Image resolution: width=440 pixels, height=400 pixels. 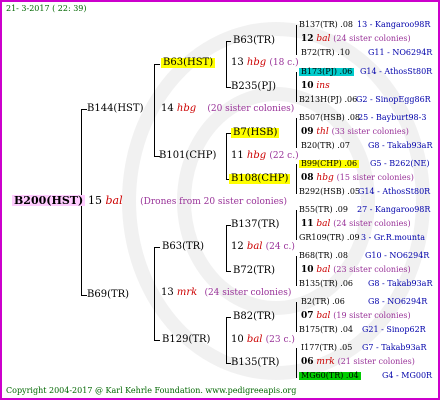 What do you see at coordinates (356, 316) in the screenshot?
I see `gen4-mid: 07 bal (19 sister colonies)` at bounding box center [356, 316].